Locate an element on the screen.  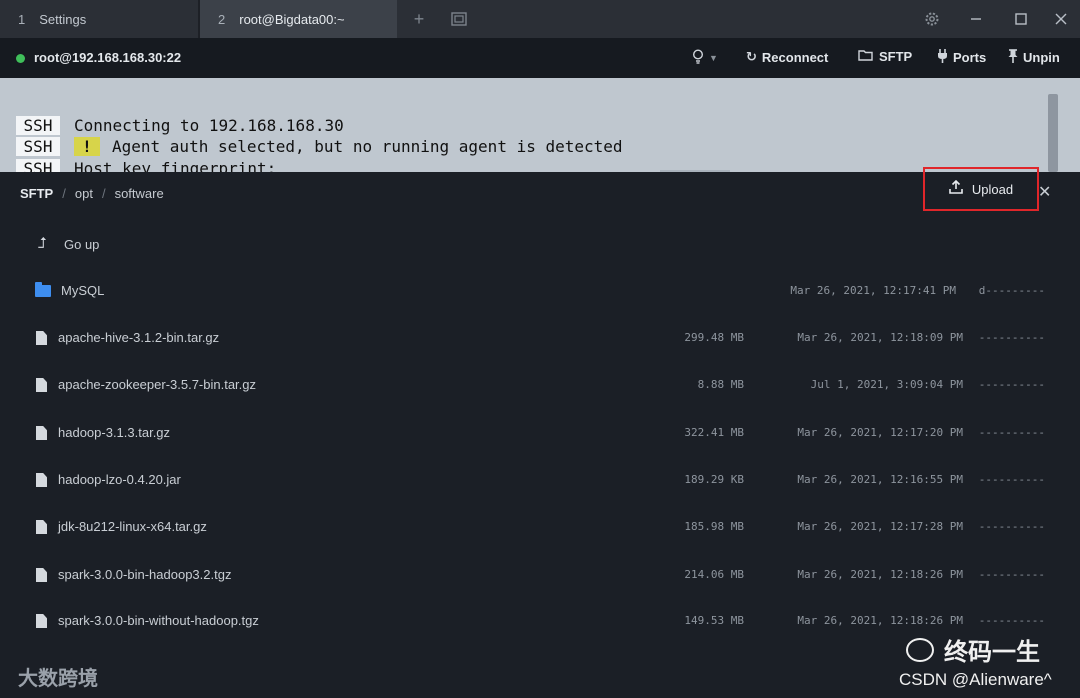
tab-bar: 1 Settings 2 root@Bigdata00:~ + is located at coordinates (540, 19).